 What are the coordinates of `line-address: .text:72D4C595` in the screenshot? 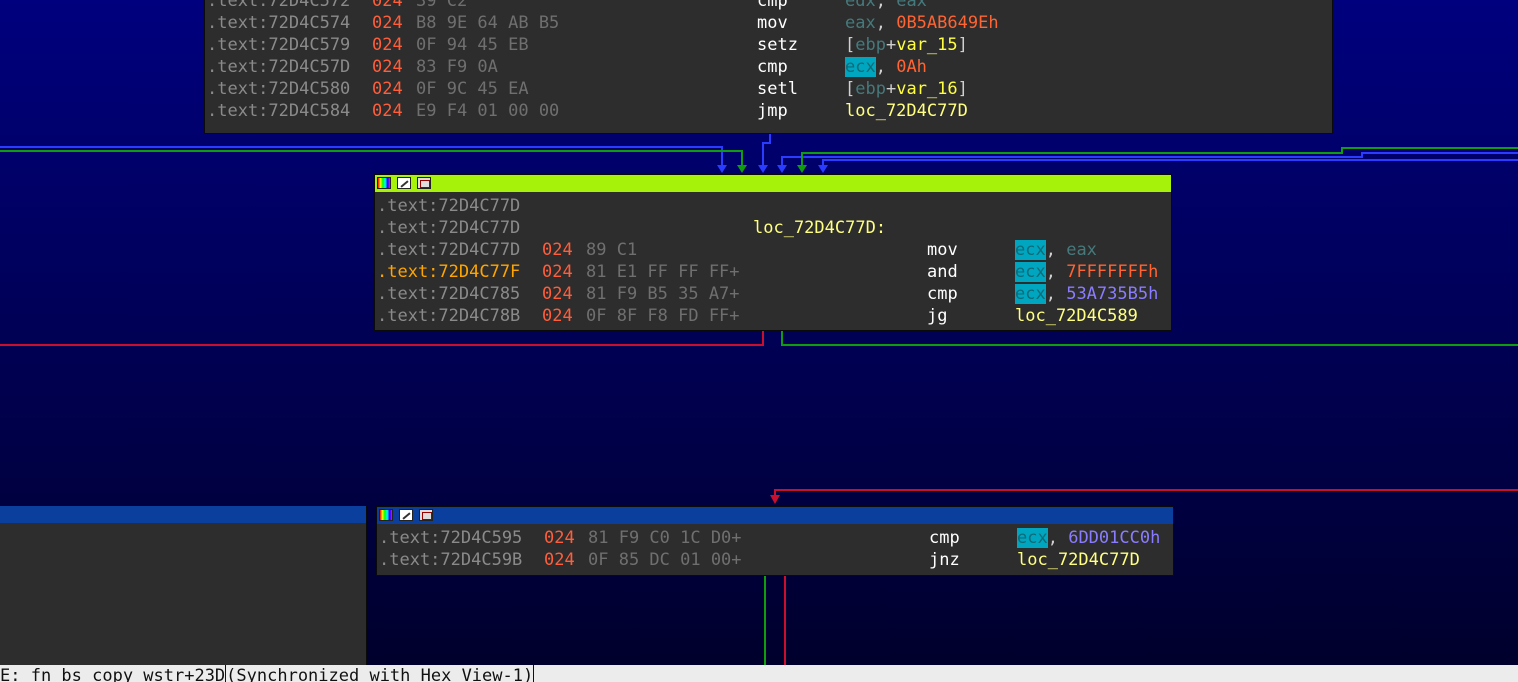 It's located at (450, 538).